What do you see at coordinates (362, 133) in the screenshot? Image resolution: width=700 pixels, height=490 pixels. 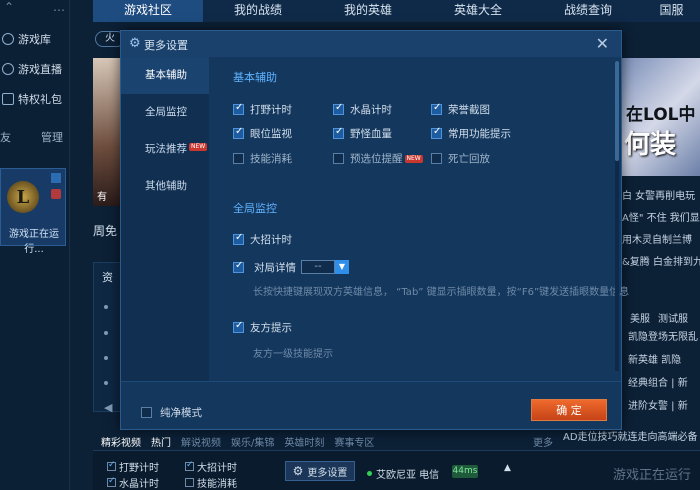 I see `option-monster-hp: 野怪血量` at bounding box center [362, 133].